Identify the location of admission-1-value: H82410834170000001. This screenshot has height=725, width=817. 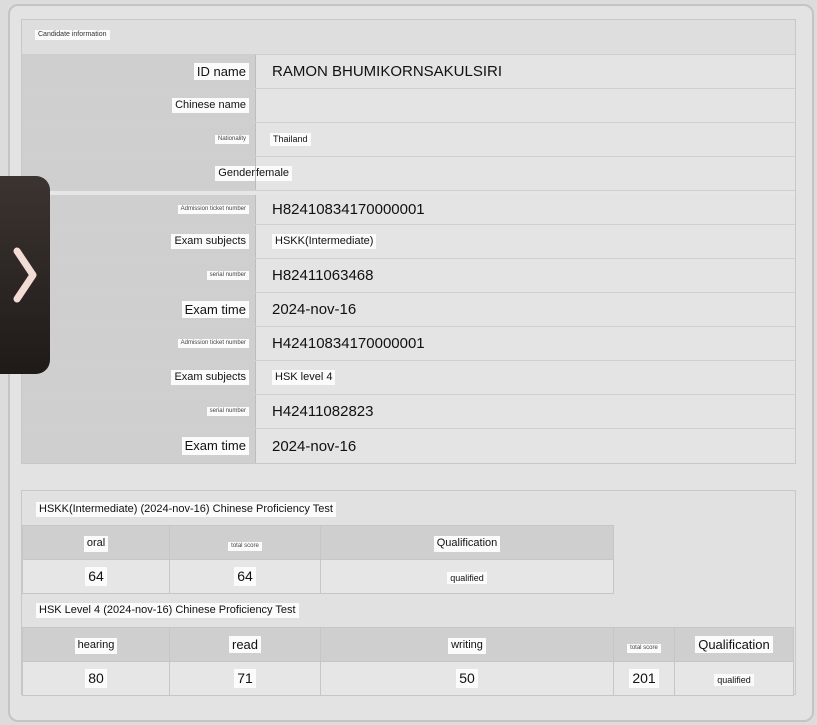
(348, 209).